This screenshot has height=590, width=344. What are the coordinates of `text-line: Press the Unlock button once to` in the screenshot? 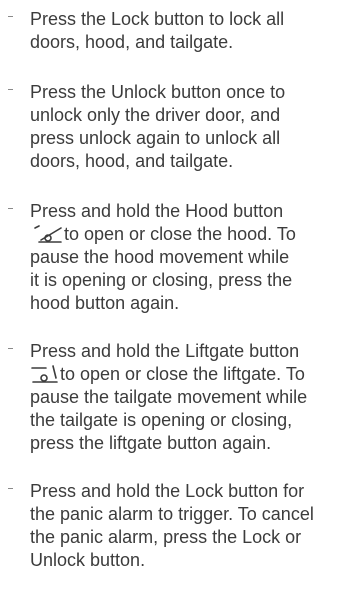 It's located at (158, 92).